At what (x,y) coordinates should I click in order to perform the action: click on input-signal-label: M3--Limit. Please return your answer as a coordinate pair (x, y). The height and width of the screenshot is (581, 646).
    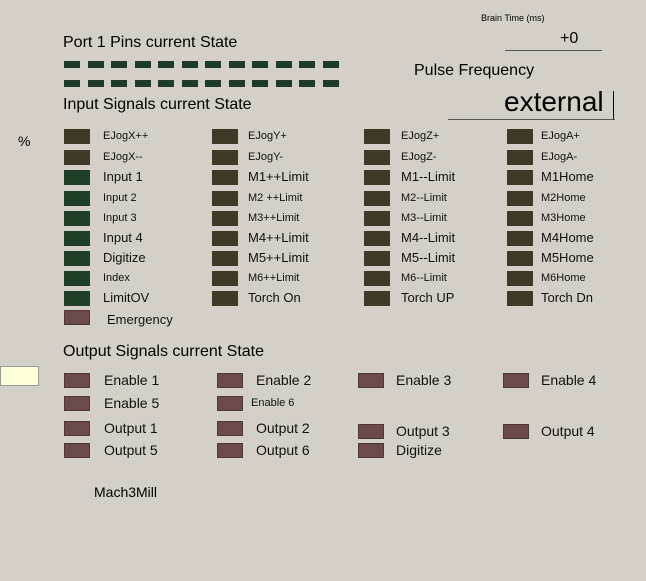
    Looking at the image, I should click on (424, 218).